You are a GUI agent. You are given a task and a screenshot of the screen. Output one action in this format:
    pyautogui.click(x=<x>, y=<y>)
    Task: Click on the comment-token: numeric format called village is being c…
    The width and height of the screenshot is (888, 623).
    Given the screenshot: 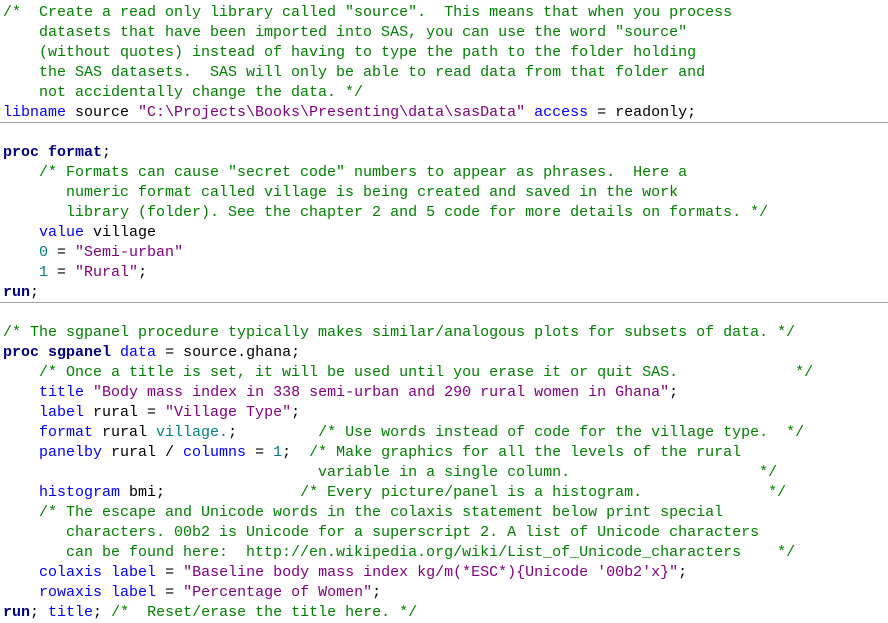 What is the action you would take?
    pyautogui.click(x=341, y=192)
    